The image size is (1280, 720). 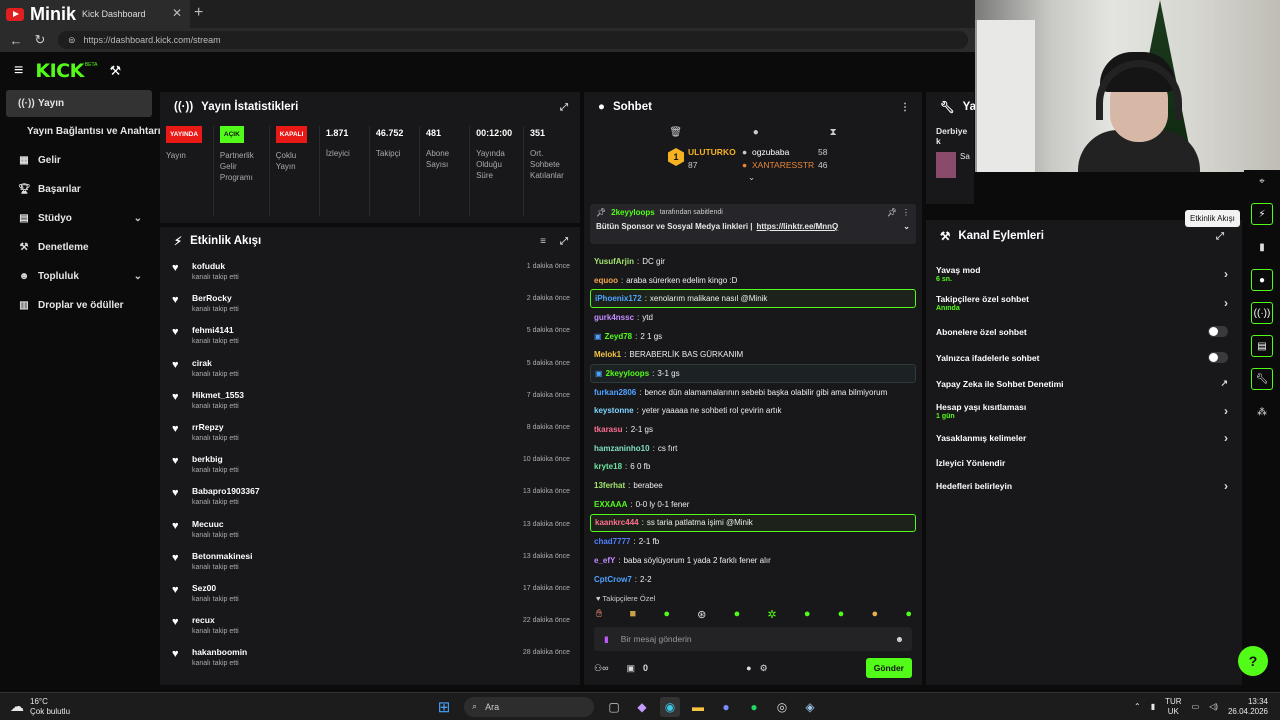 I want to click on sidebar-item-gelir: ▦ Gelir, so click(x=79, y=160).